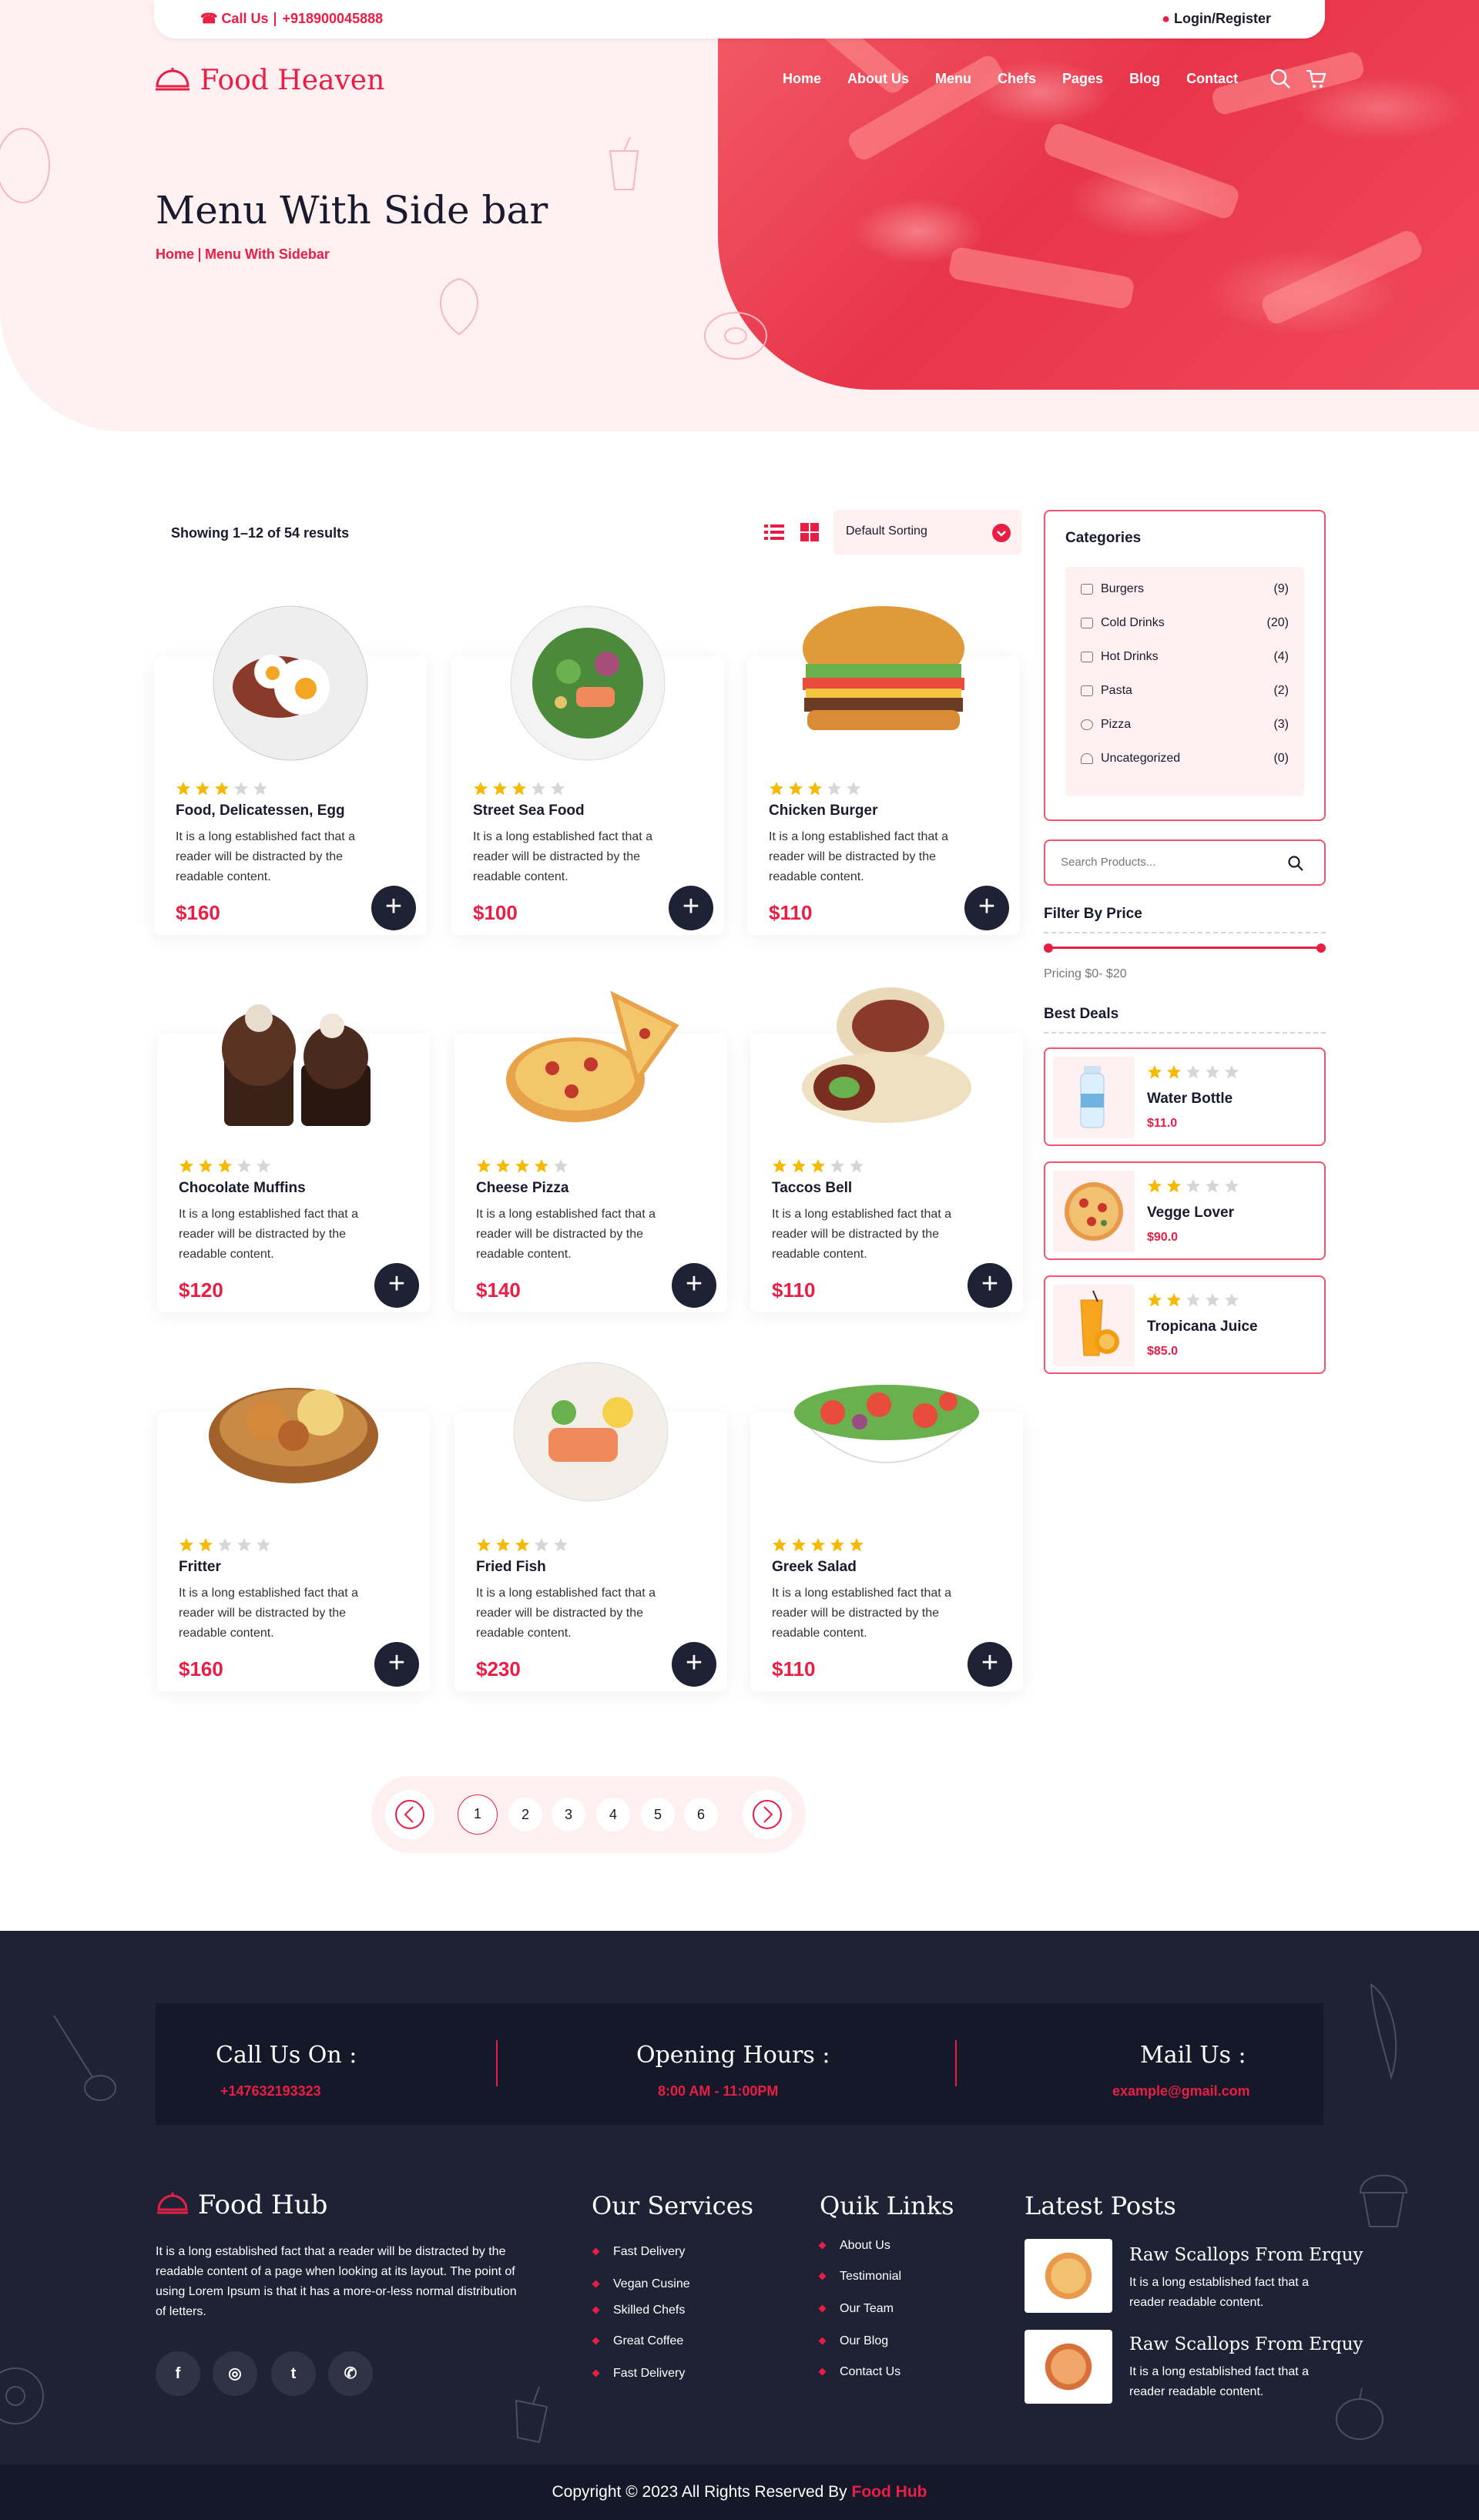 The image size is (1479, 2520). What do you see at coordinates (1281, 725) in the screenshot?
I see `category-count: (3)` at bounding box center [1281, 725].